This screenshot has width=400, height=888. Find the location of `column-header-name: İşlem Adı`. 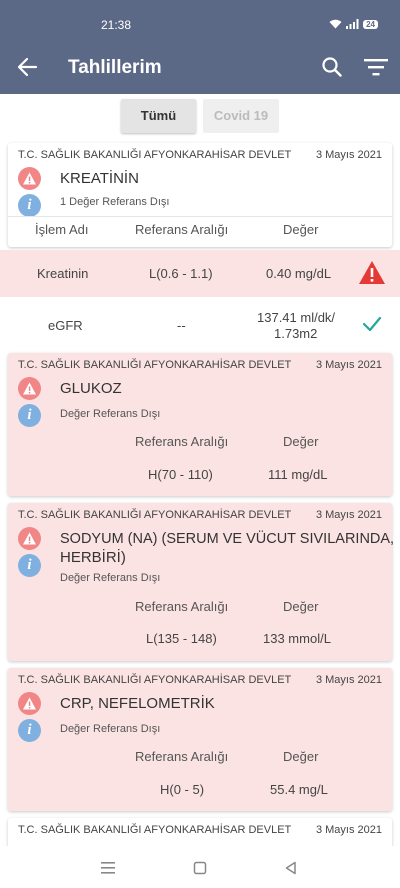

column-header-name: İşlem Adı is located at coordinates (62, 229).